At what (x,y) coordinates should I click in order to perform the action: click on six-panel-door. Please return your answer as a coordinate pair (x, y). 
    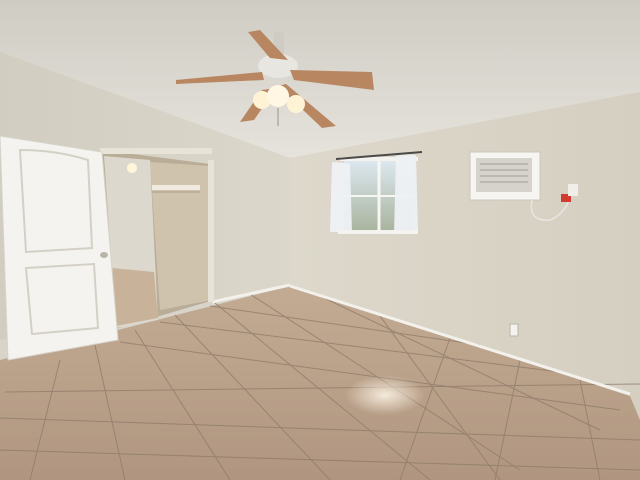
    Looking at the image, I should click on (59, 248).